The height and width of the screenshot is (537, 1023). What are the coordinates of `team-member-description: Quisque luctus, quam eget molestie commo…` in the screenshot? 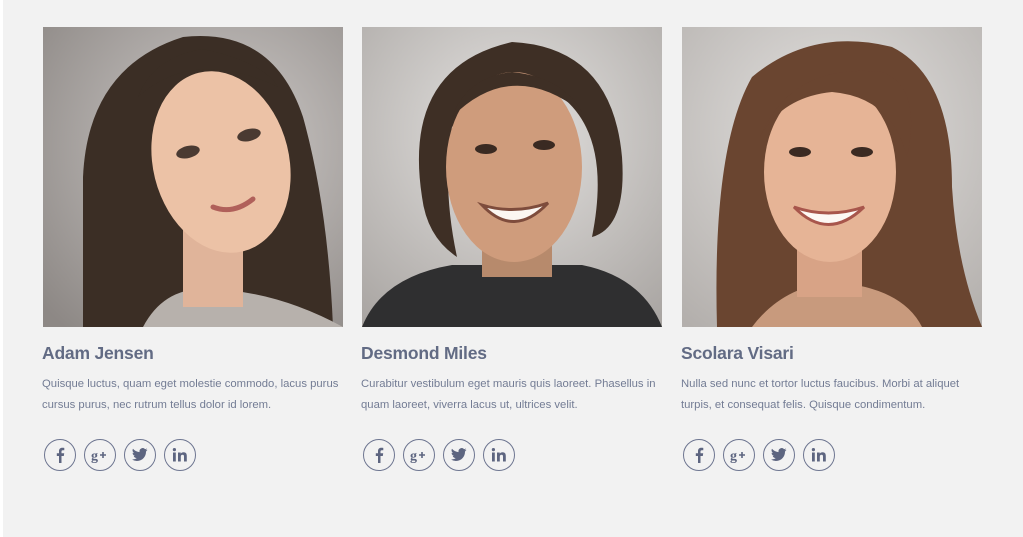 It's located at (190, 394).